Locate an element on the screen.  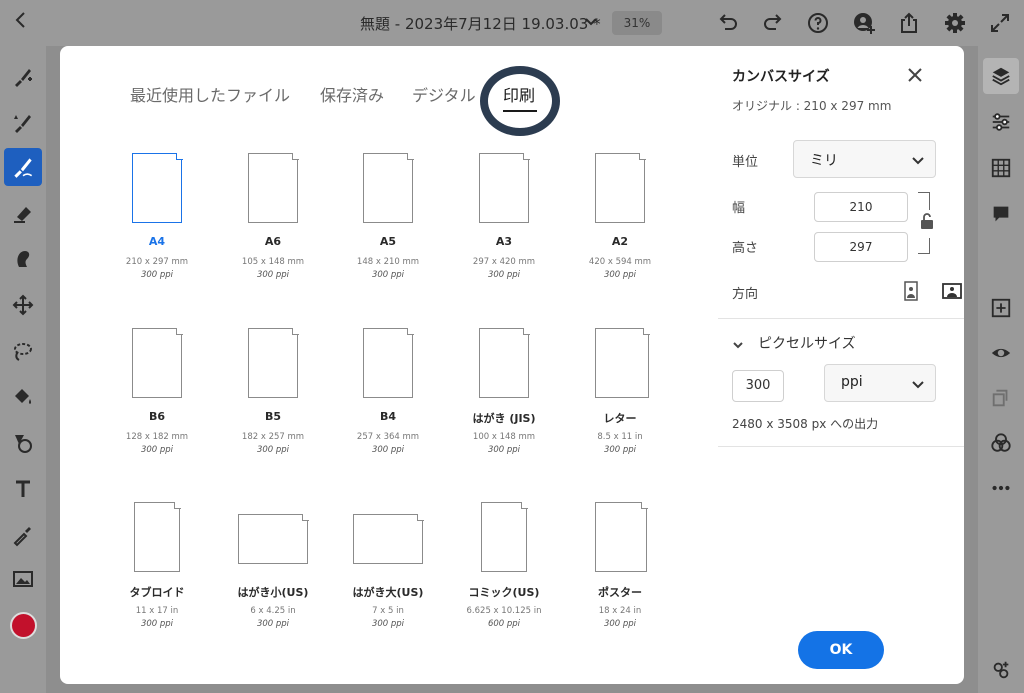
preset-hagaki-large-us: はがき大(US) 7 x 5 in 300 ppi is located at coordinates (388, 564).